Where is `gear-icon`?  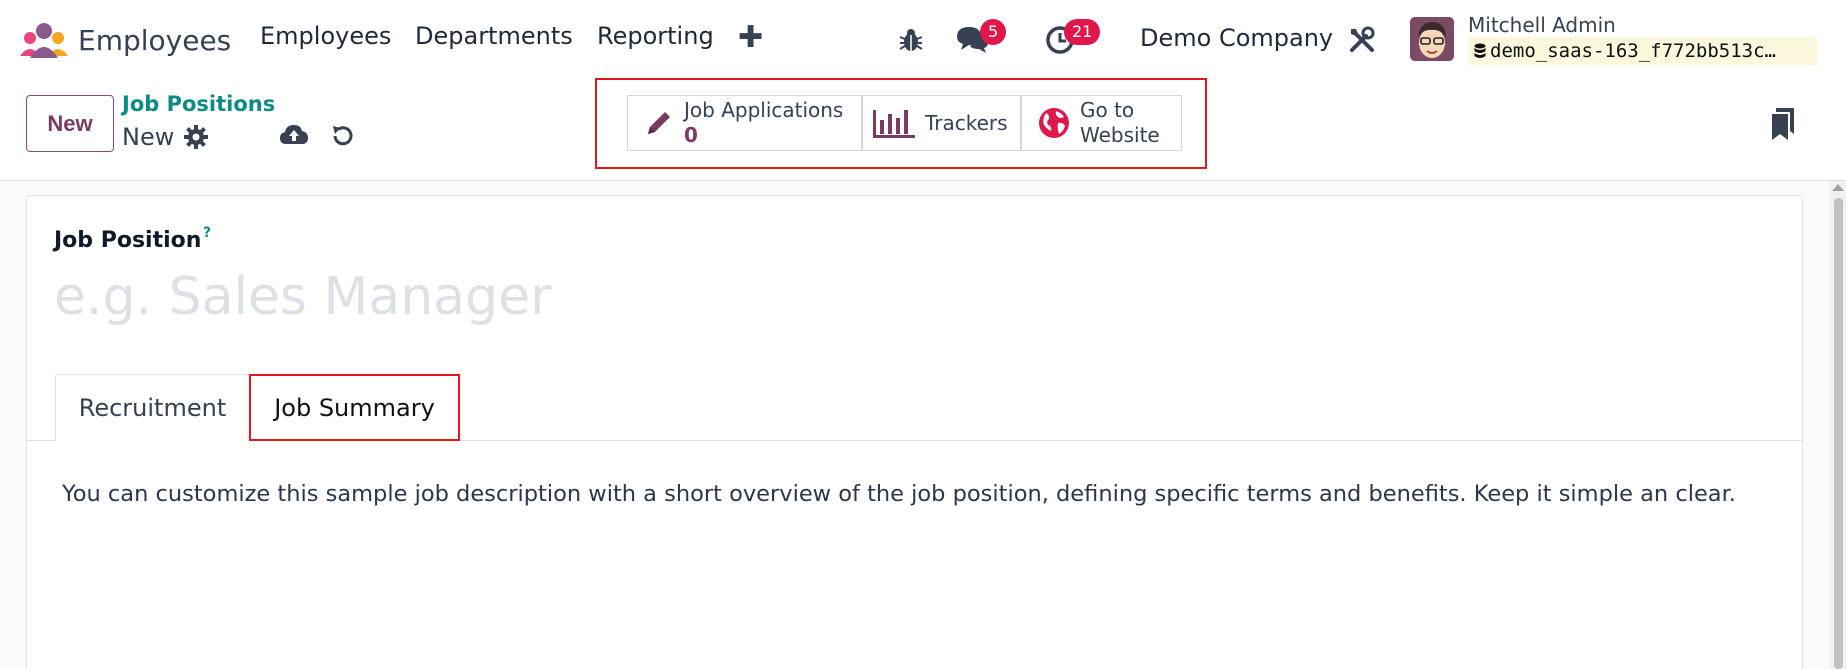 gear-icon is located at coordinates (196, 139).